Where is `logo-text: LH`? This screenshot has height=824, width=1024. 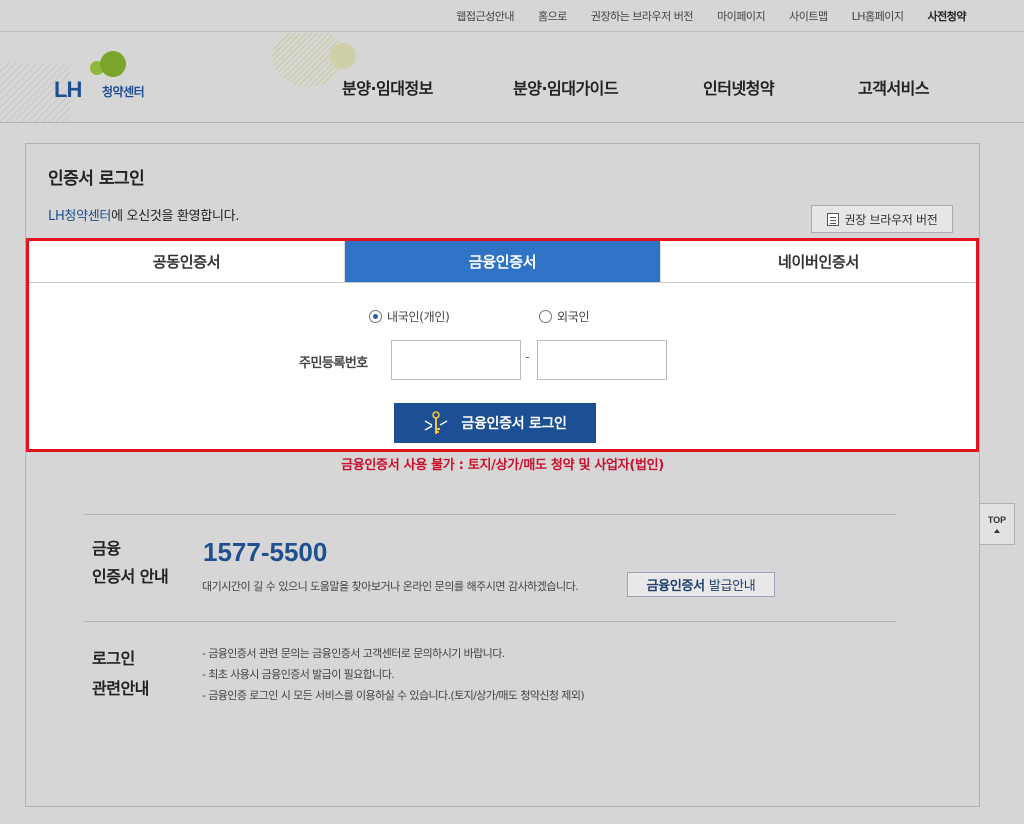
logo-text: LH is located at coordinates (68, 89).